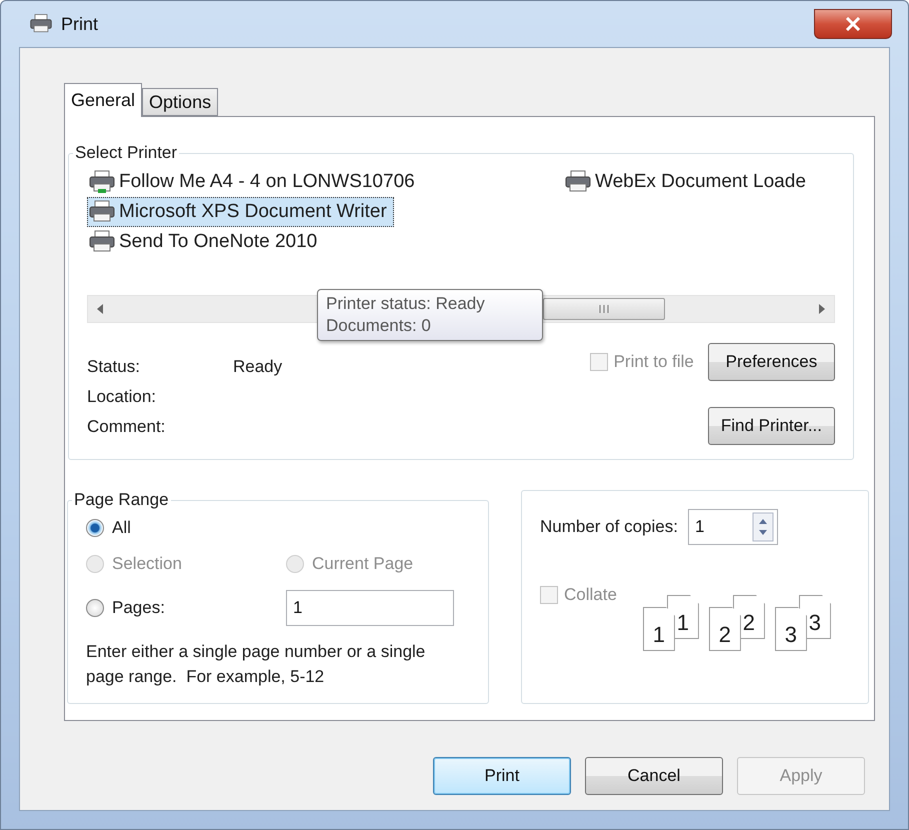  I want to click on printer-item: WebEx Document Loade, so click(688, 182).